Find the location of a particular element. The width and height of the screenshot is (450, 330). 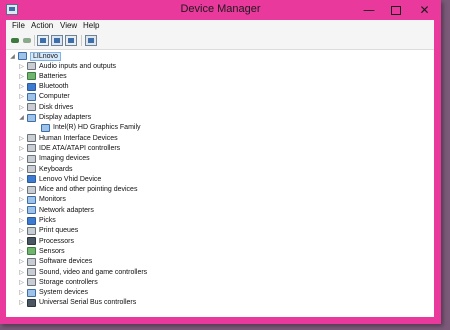

tree-item-label: Display adapters is located at coordinates (65, 117).